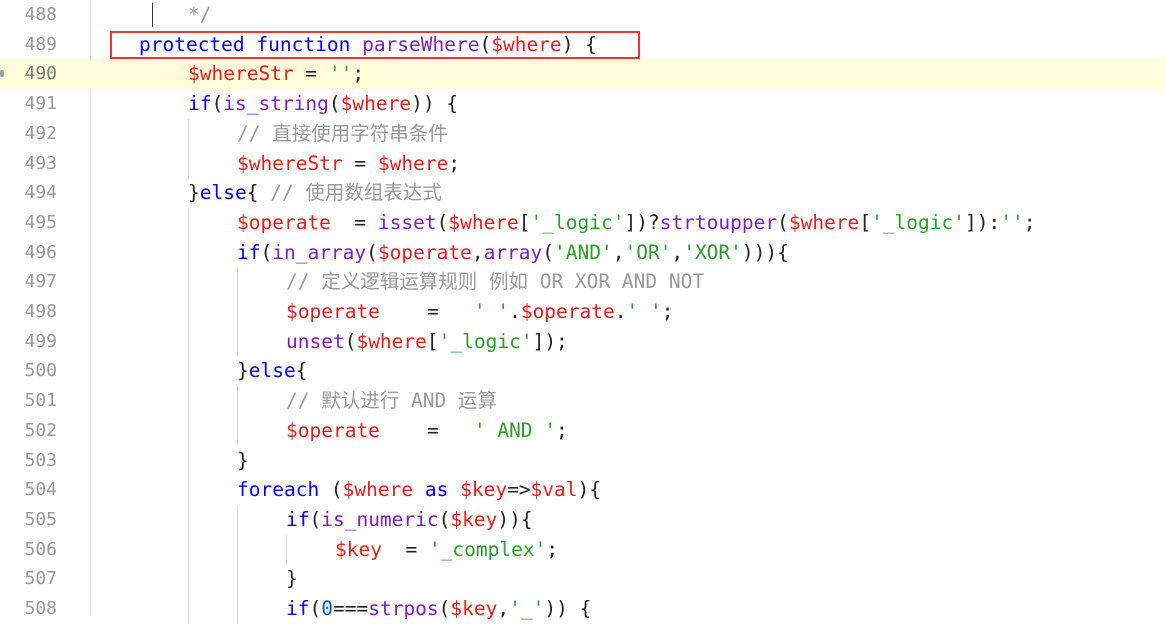 The width and height of the screenshot is (1165, 624). Describe the element at coordinates (40, 104) in the screenshot. I see `line-number: 491` at that location.